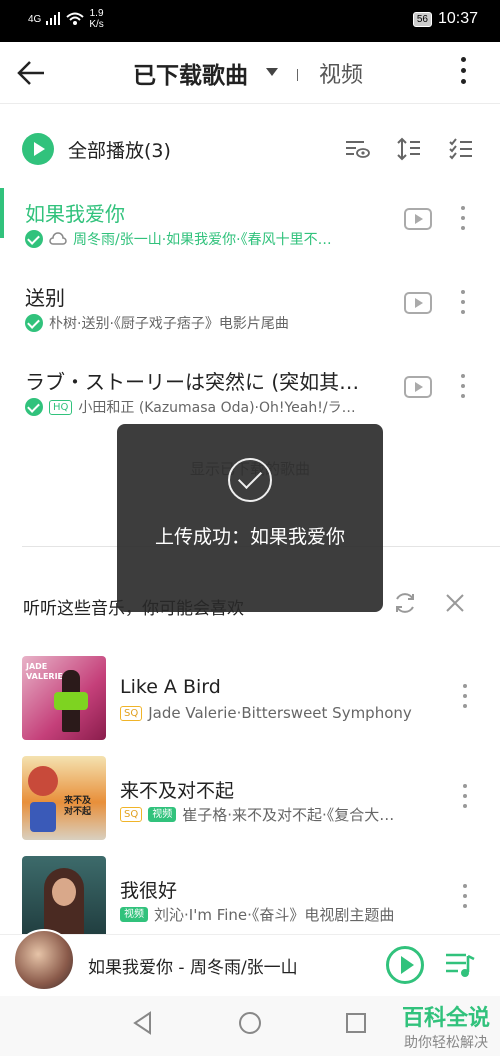 This screenshot has width=500, height=1056. I want to click on filter-view-icon, so click(357, 149).